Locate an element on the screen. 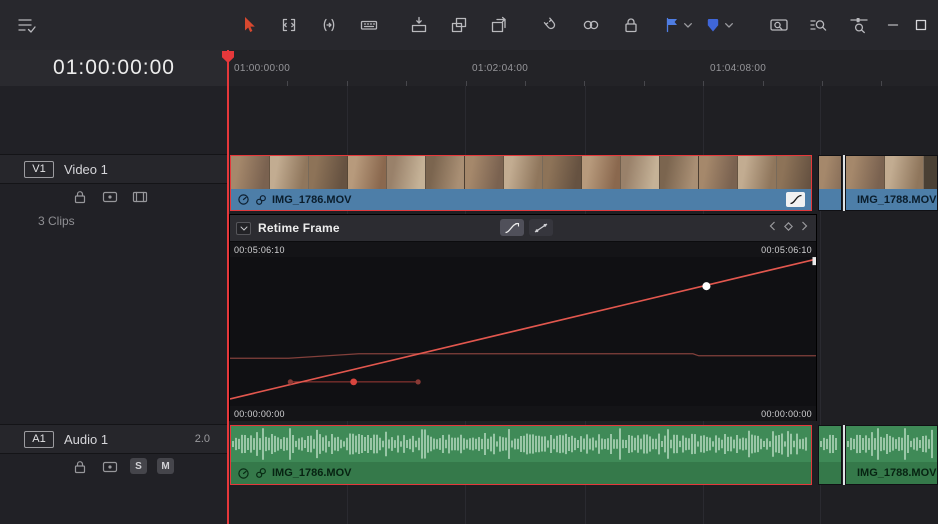  prev-keyframe-icon is located at coordinates (772, 226).